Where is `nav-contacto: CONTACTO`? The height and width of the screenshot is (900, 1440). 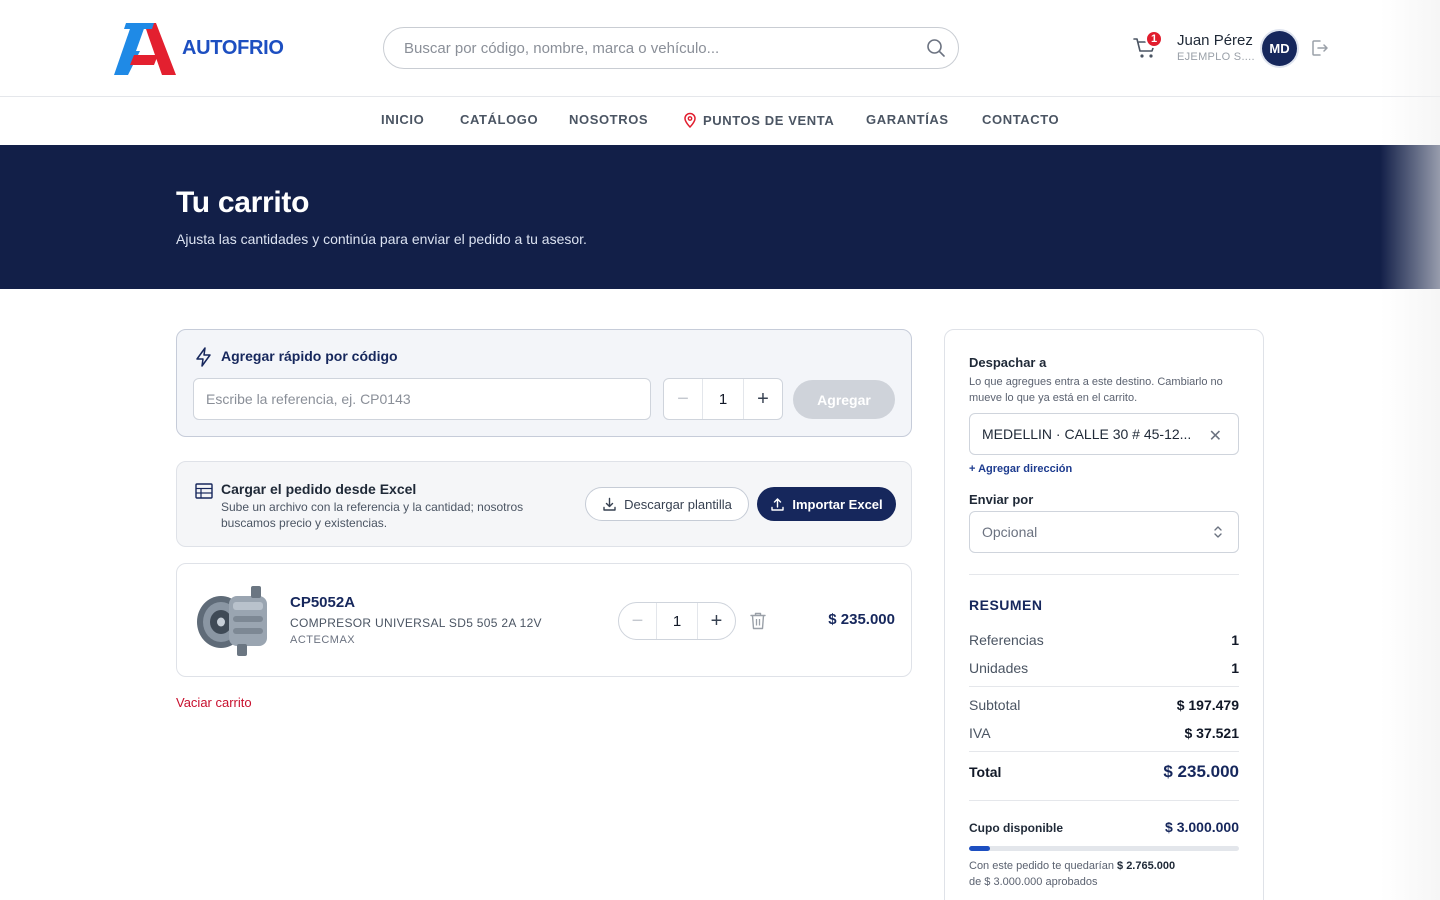
nav-contacto: CONTACTO is located at coordinates (1020, 119).